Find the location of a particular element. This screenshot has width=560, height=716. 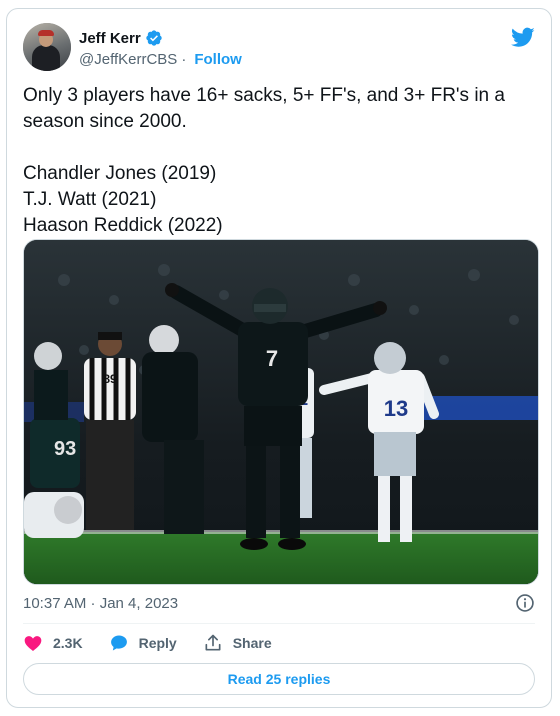

action-bar: 2.3K Reply Share is located at coordinates (160, 643).